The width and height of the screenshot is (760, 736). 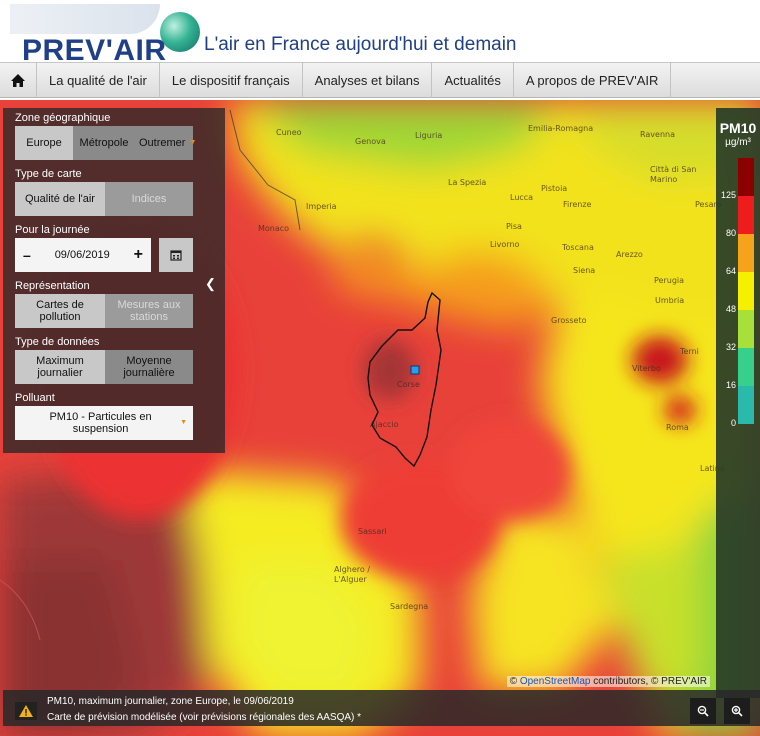 I want to click on zoom-out-icon, so click(x=703, y=711).